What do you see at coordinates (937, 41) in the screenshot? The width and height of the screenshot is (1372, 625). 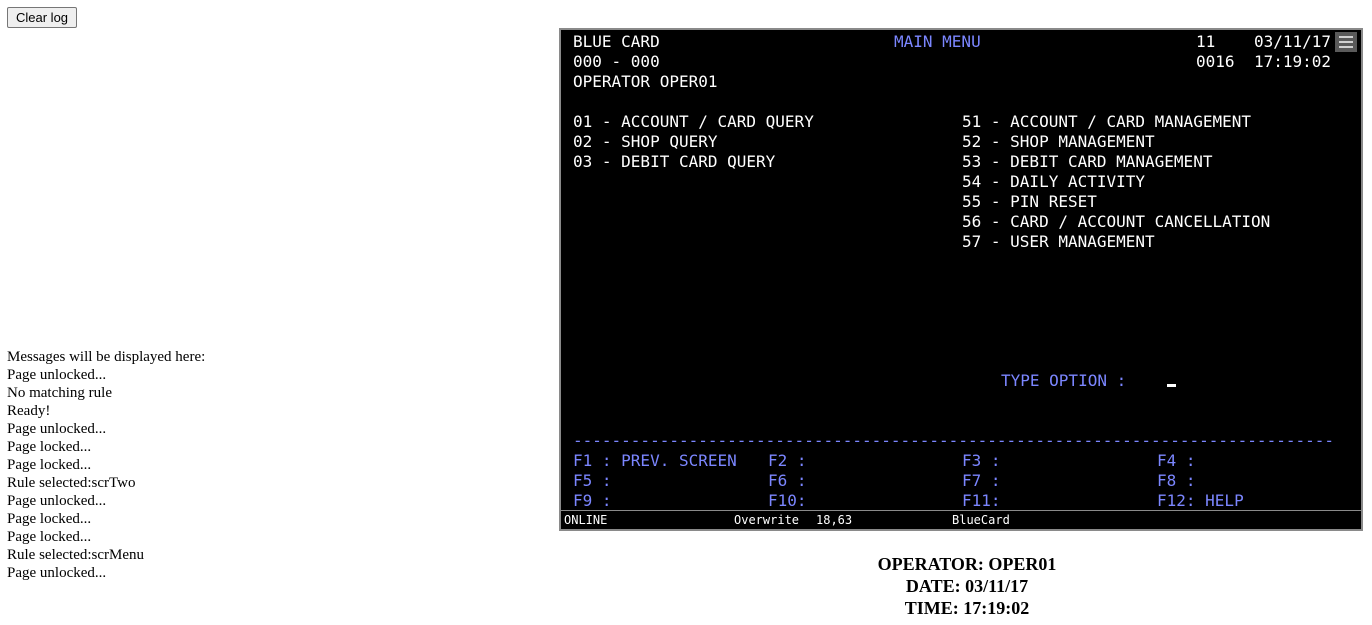 I see `screen-title: MAIN MENU` at bounding box center [937, 41].